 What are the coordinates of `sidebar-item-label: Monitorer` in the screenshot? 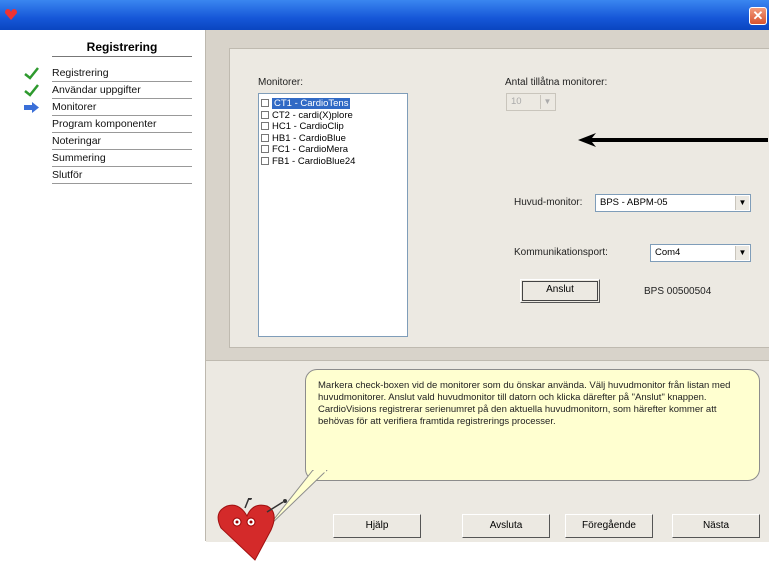 It's located at (74, 107).